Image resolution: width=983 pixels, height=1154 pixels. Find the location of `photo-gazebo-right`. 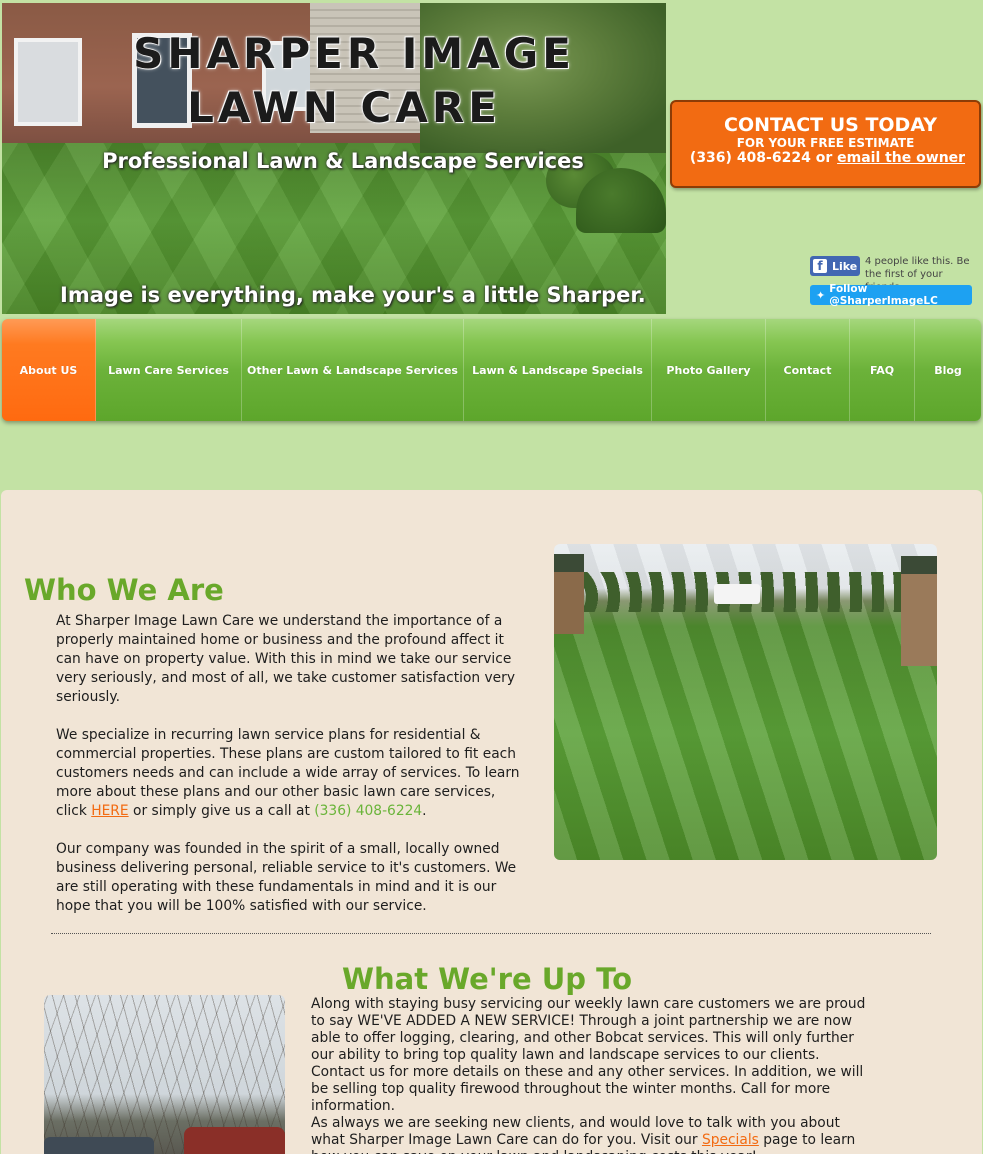

photo-gazebo-right is located at coordinates (919, 611).